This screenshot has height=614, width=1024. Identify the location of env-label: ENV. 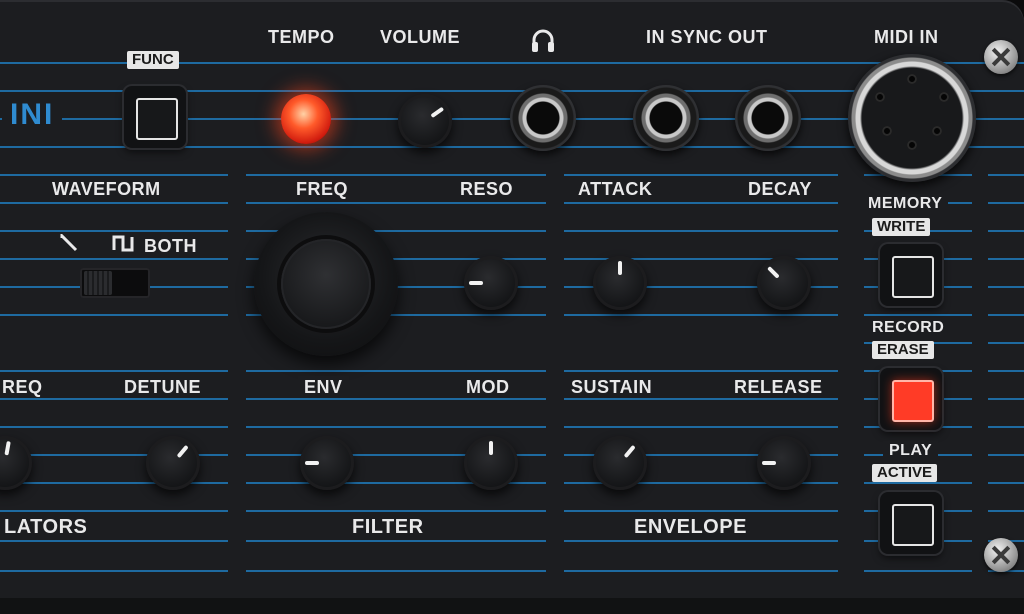
(323, 387).